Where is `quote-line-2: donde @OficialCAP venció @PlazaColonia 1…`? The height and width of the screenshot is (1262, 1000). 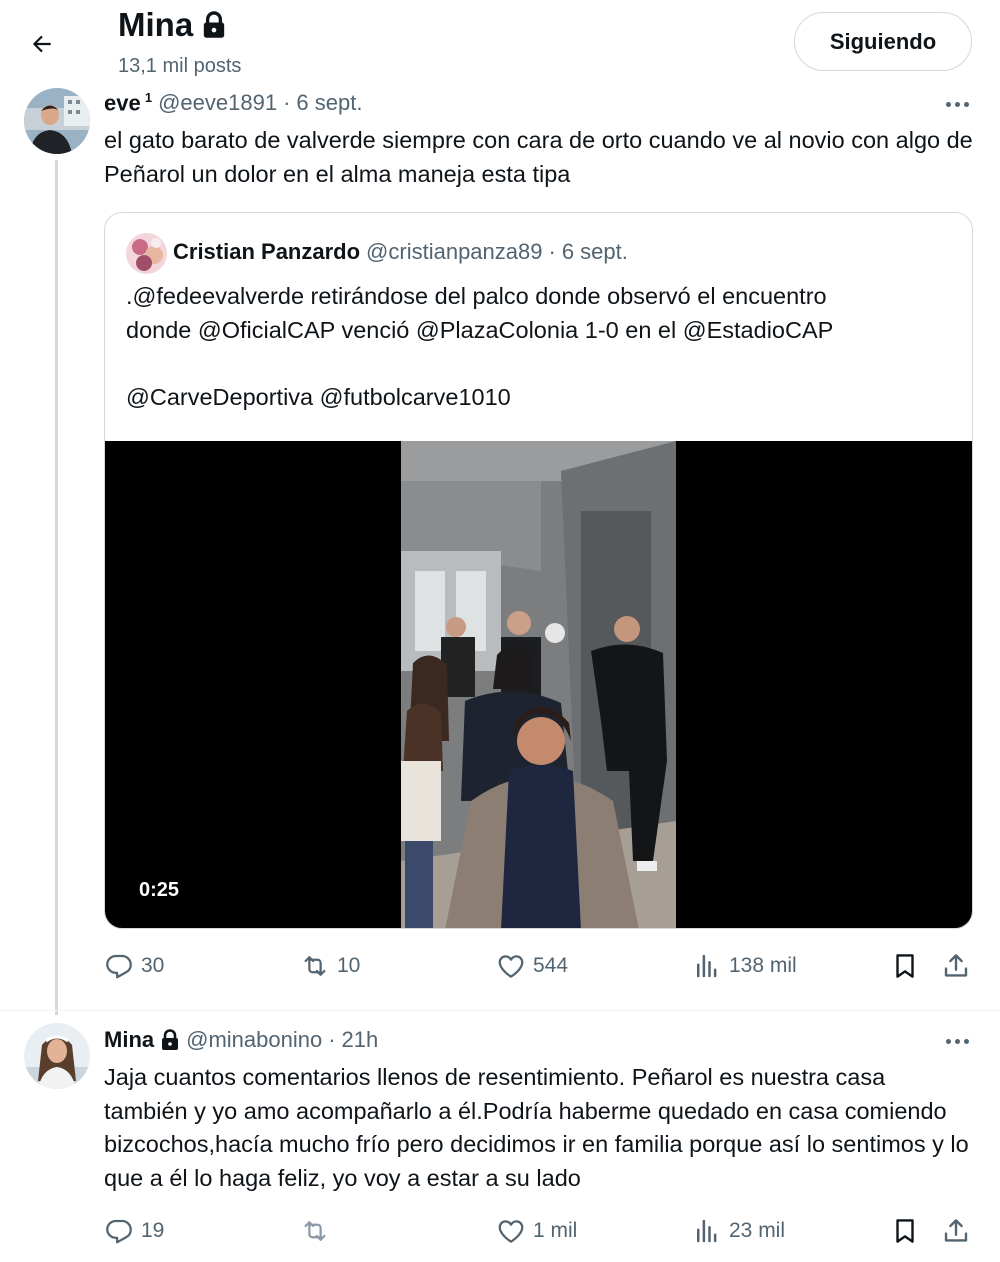
quote-line-2: donde @OficialCAP venció @PlazaColonia 1… is located at coordinates (480, 329).